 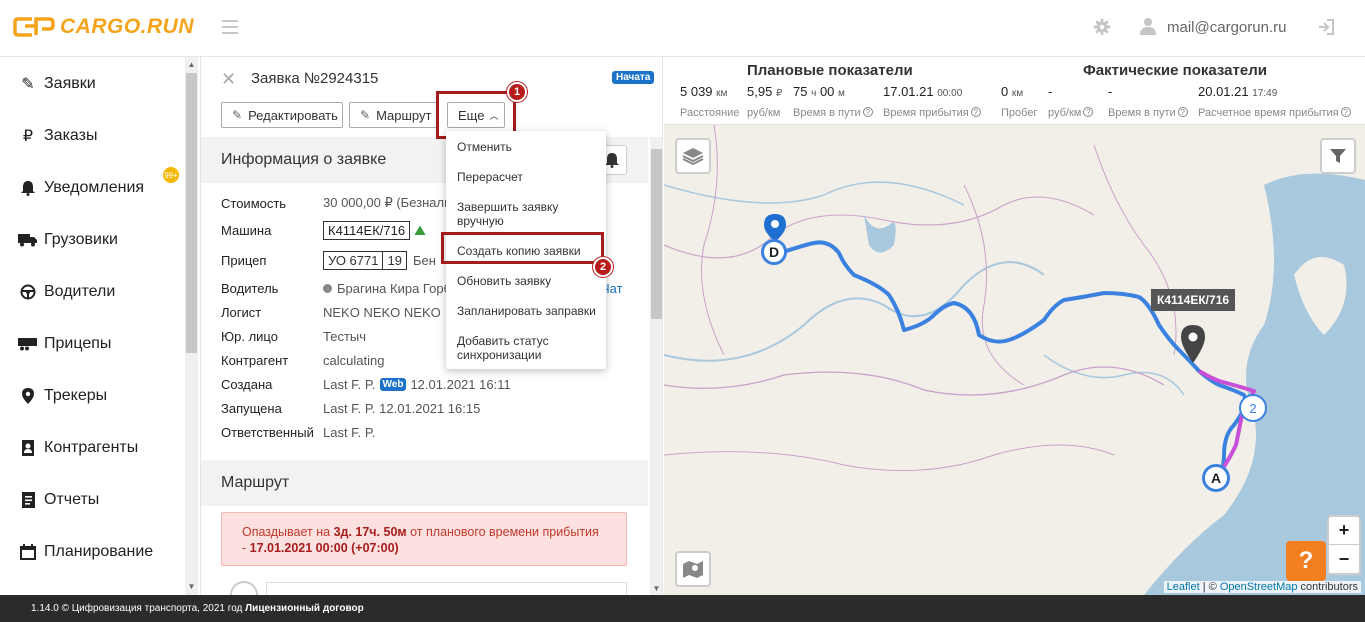 What do you see at coordinates (512, 348) in the screenshot?
I see `menu-item-add-sync-status: Добавить статус синхронизации` at bounding box center [512, 348].